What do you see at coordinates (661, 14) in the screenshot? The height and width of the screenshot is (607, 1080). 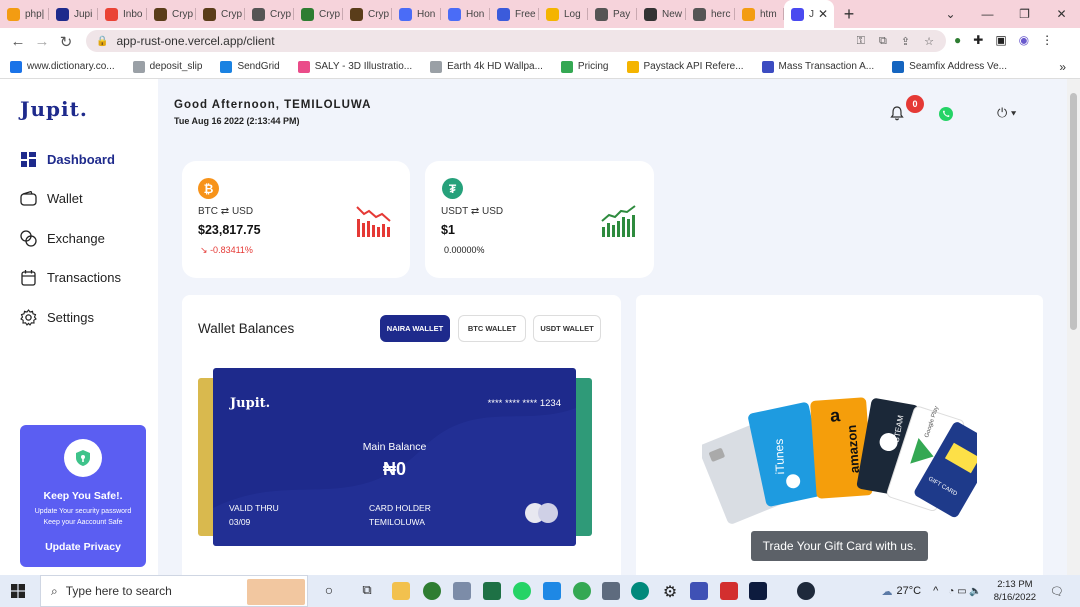 I see `browser-tab: New` at bounding box center [661, 14].